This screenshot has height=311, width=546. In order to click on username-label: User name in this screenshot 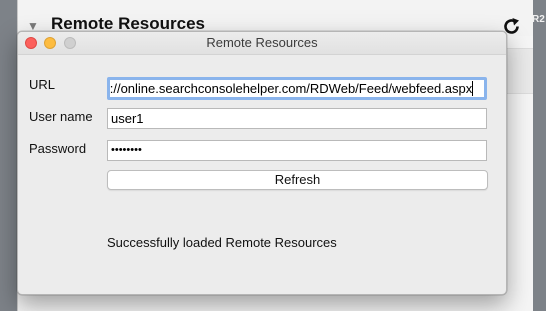, I will do `click(61, 116)`.